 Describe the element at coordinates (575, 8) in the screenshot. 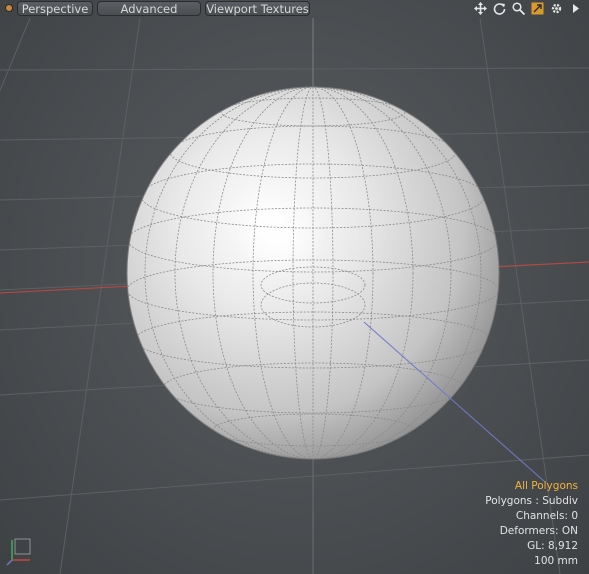

I see `more-arrow-icon` at that location.